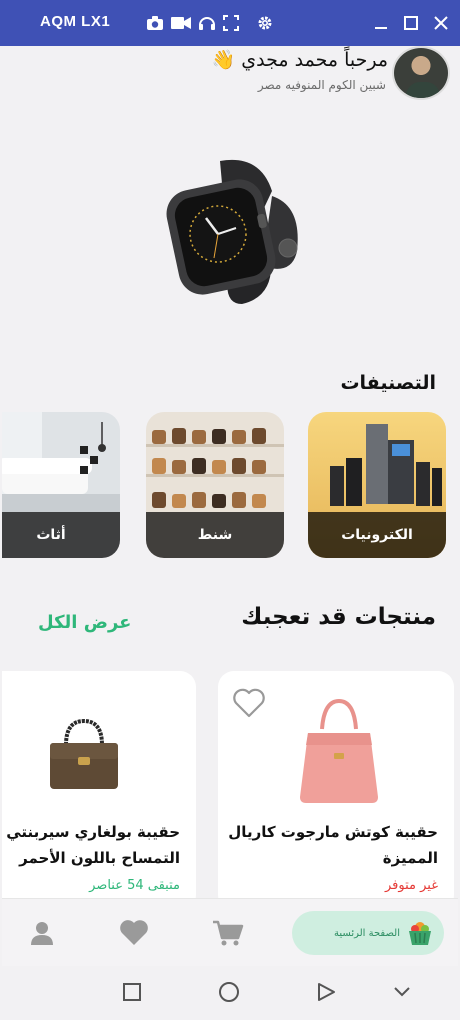  Describe the element at coordinates (232, 231) in the screenshot. I see `promo-banner-watch` at that location.